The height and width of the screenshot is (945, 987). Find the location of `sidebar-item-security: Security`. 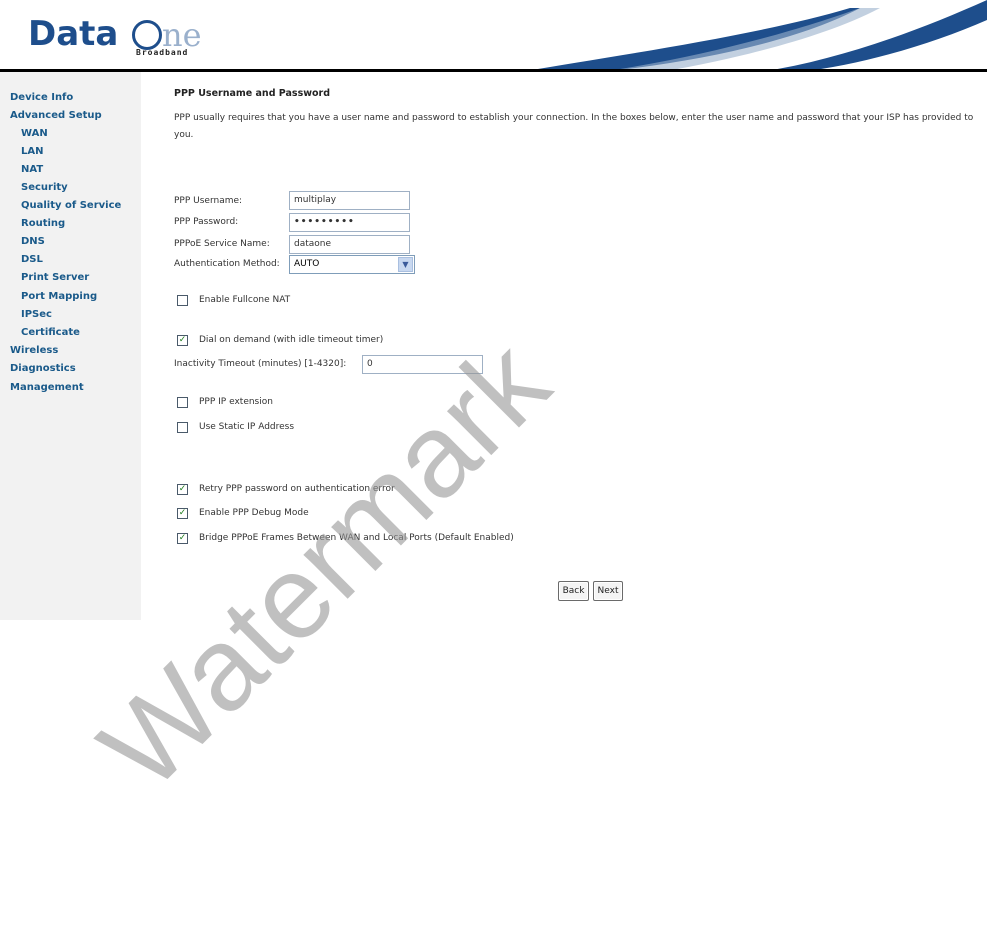

sidebar-item-security: Security is located at coordinates (44, 187).